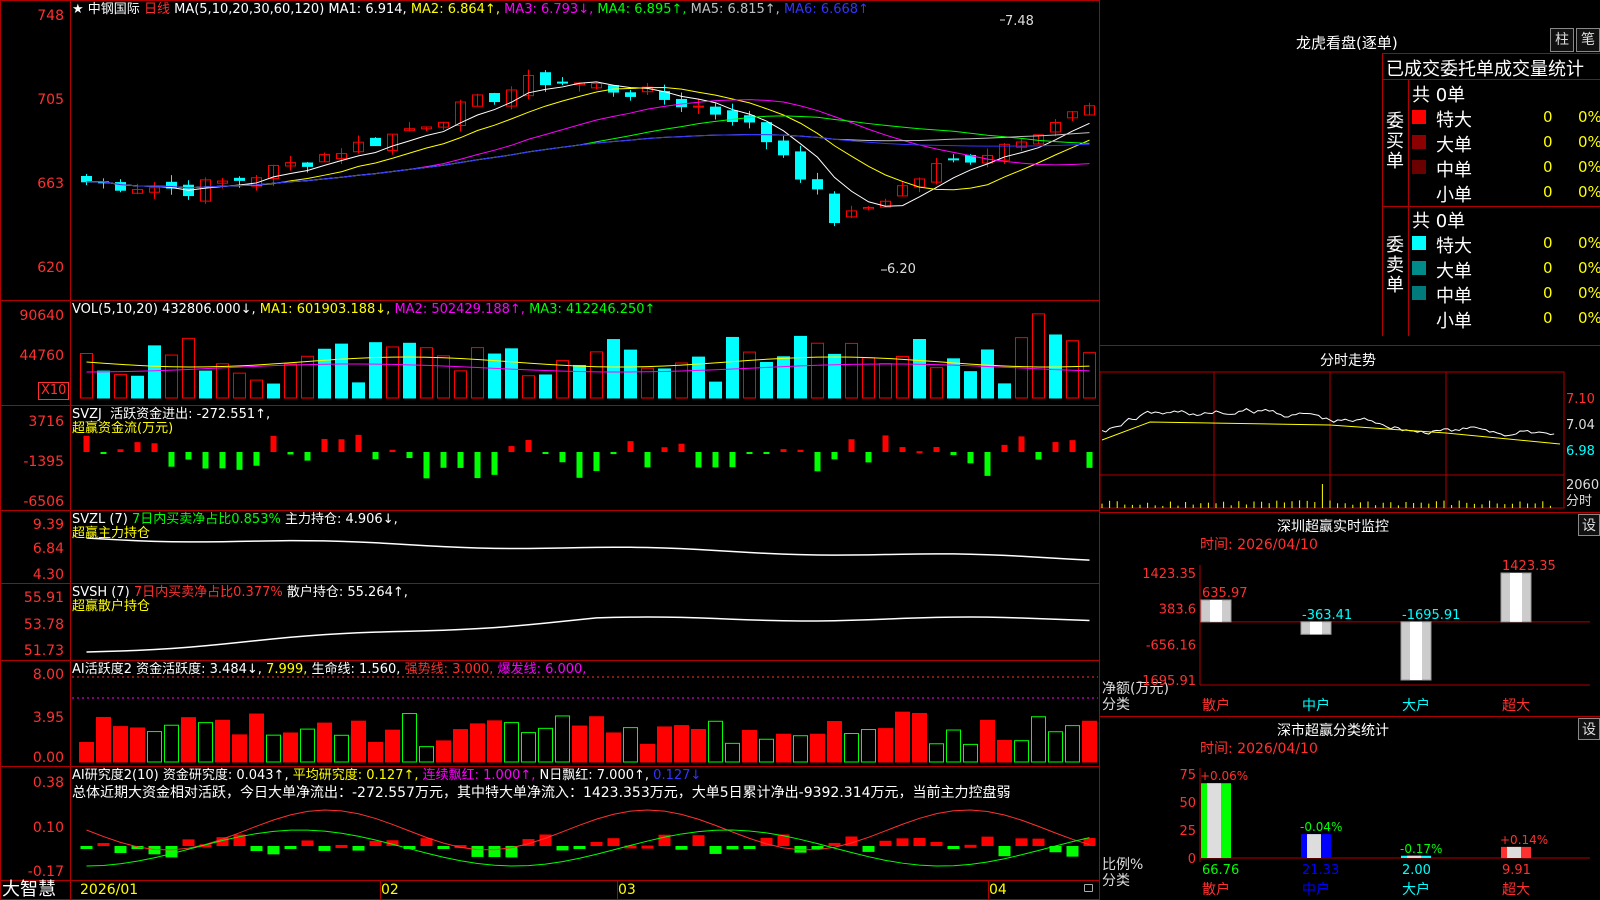  Describe the element at coordinates (1187, 775) in the screenshot. I see `classify-y-tick: 75` at that location.